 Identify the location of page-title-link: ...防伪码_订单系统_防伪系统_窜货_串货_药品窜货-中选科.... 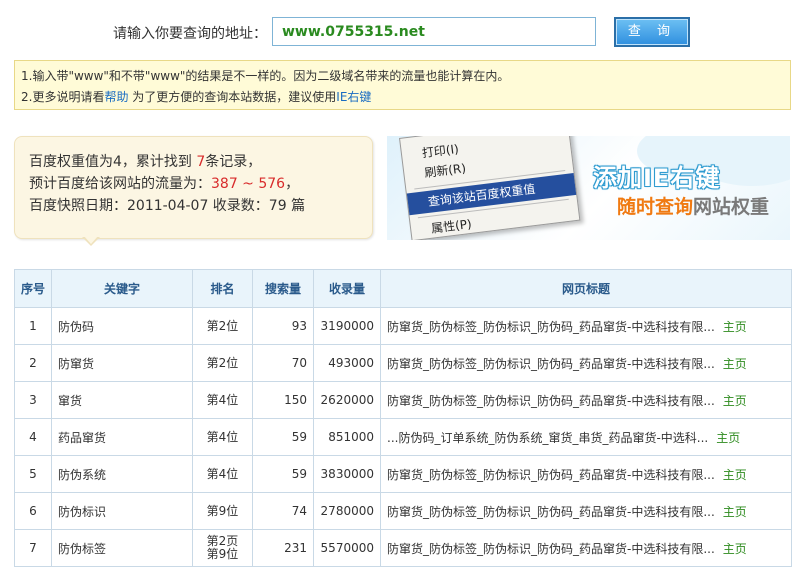
(547, 438).